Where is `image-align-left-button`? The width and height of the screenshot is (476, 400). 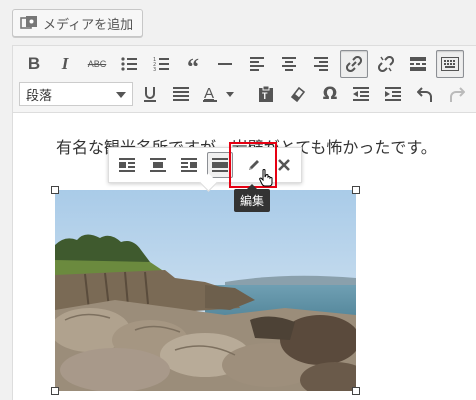 image-align-left-button is located at coordinates (127, 165).